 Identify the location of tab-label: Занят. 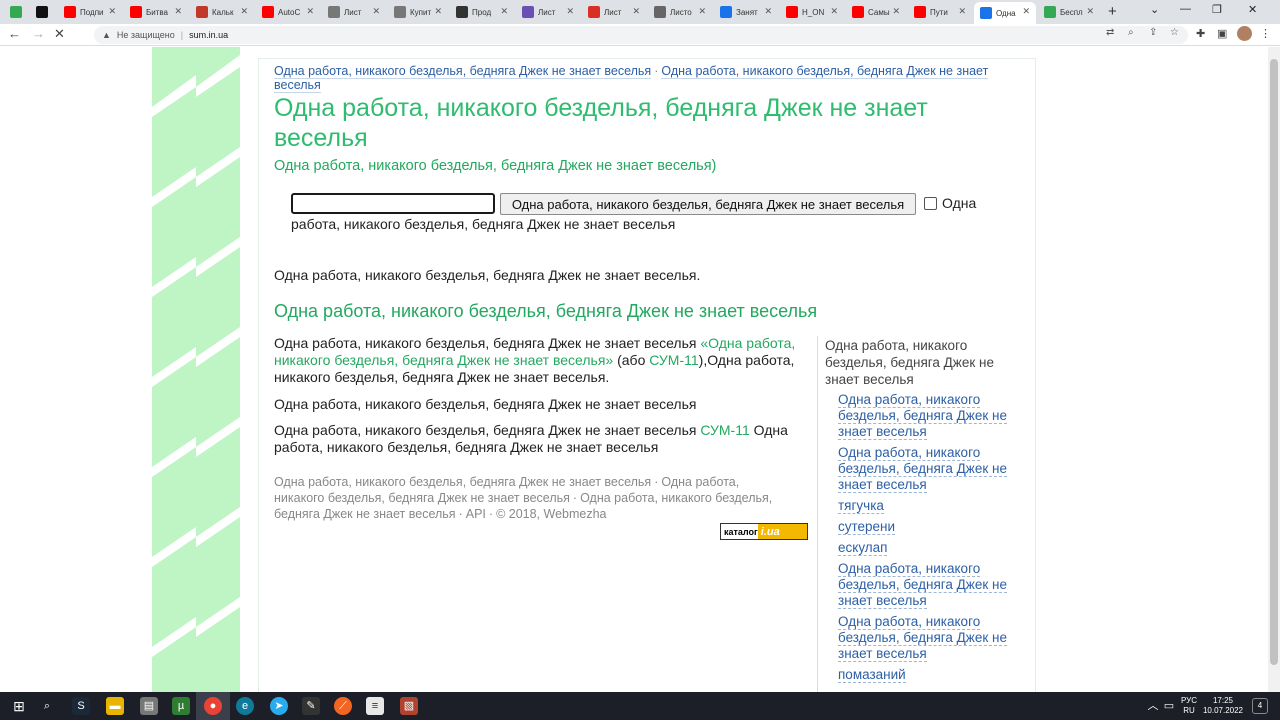
(747, 12).